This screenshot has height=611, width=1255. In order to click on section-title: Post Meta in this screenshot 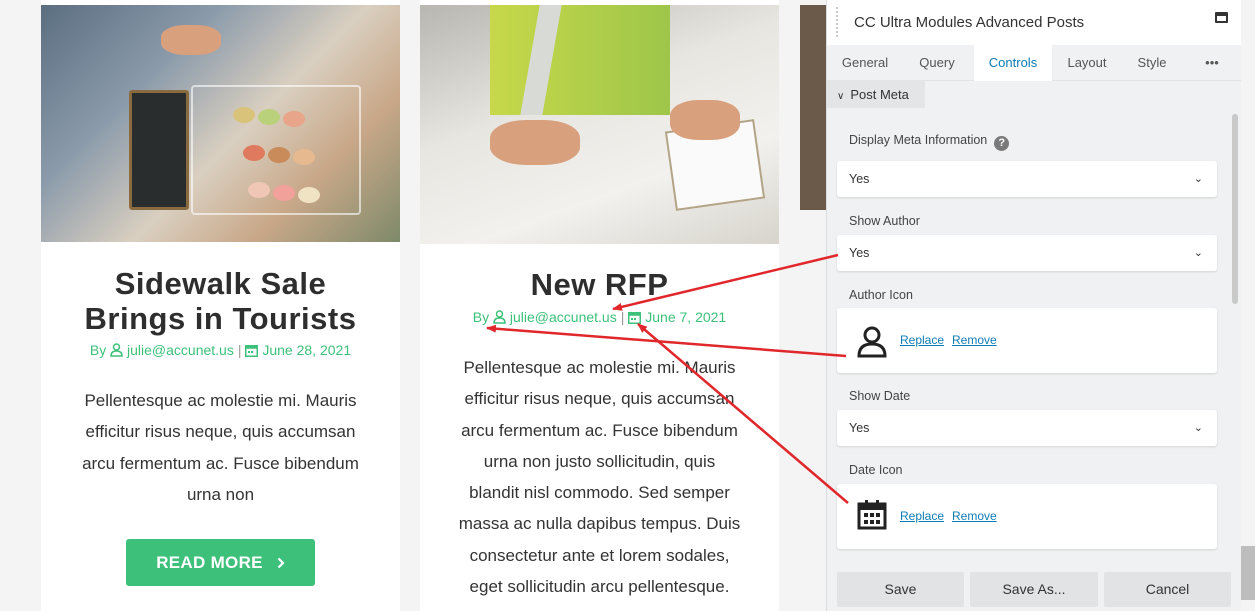, I will do `click(879, 94)`.